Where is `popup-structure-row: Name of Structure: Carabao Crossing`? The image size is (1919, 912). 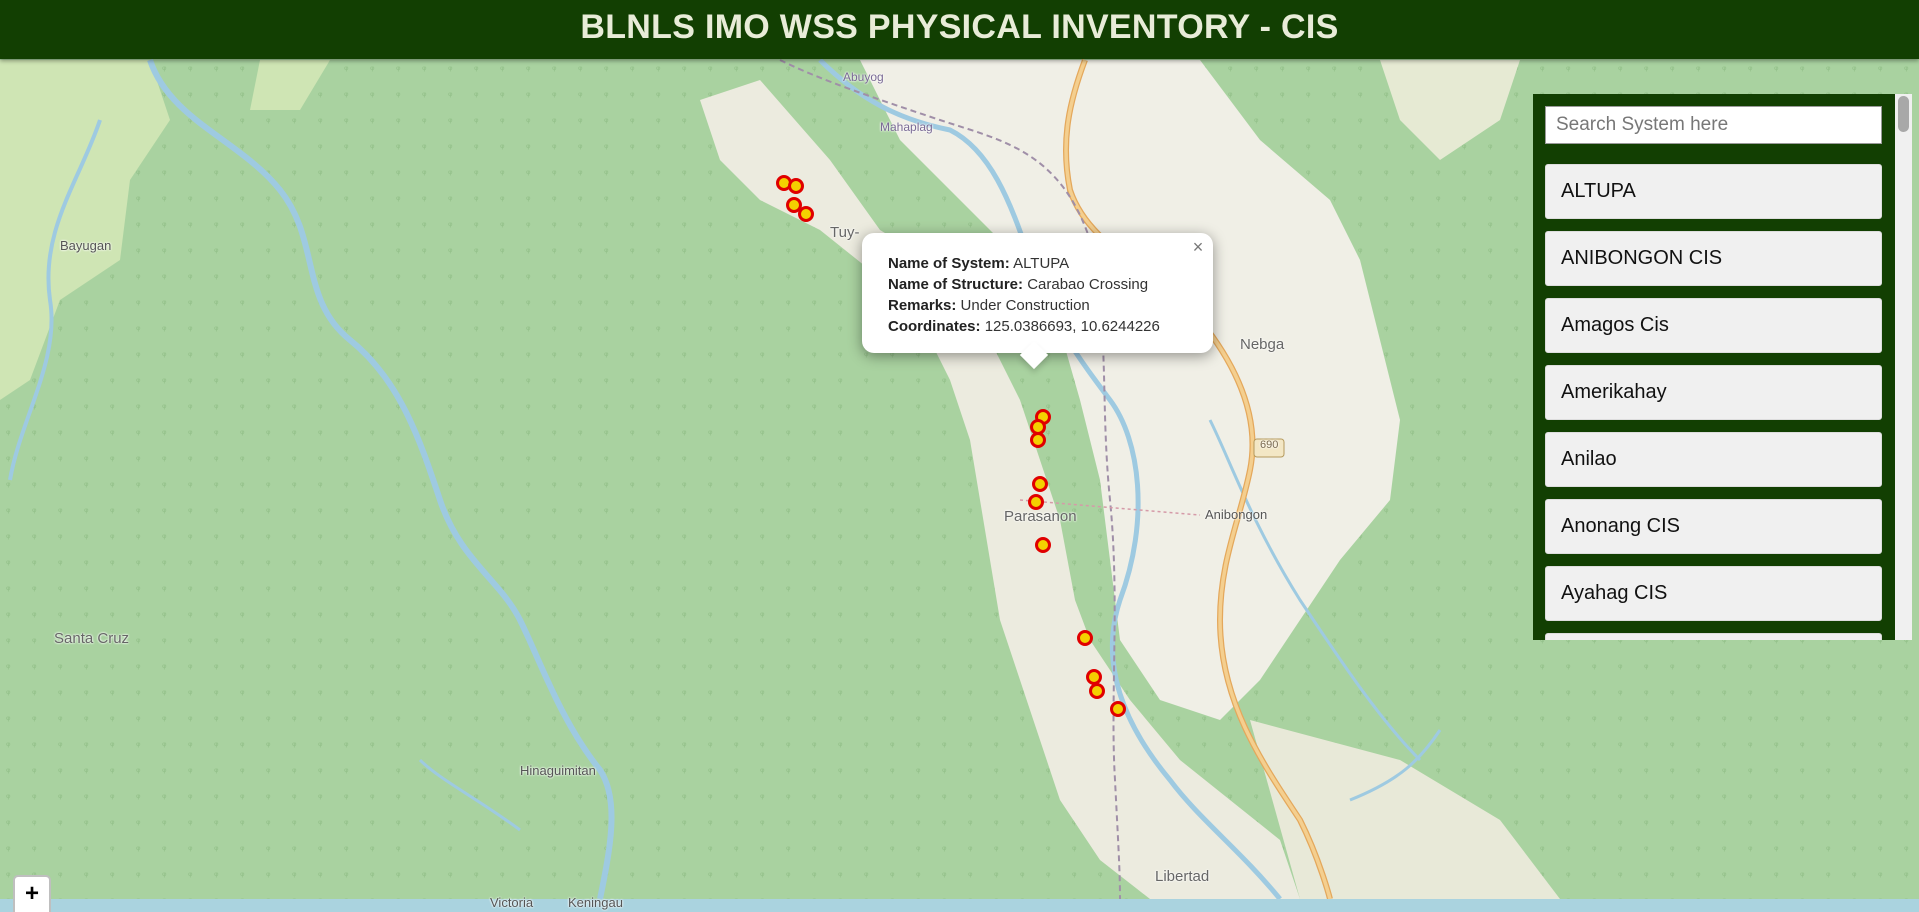
popup-structure-row: Name of Structure: Carabao Crossing is located at coordinates (1038, 284).